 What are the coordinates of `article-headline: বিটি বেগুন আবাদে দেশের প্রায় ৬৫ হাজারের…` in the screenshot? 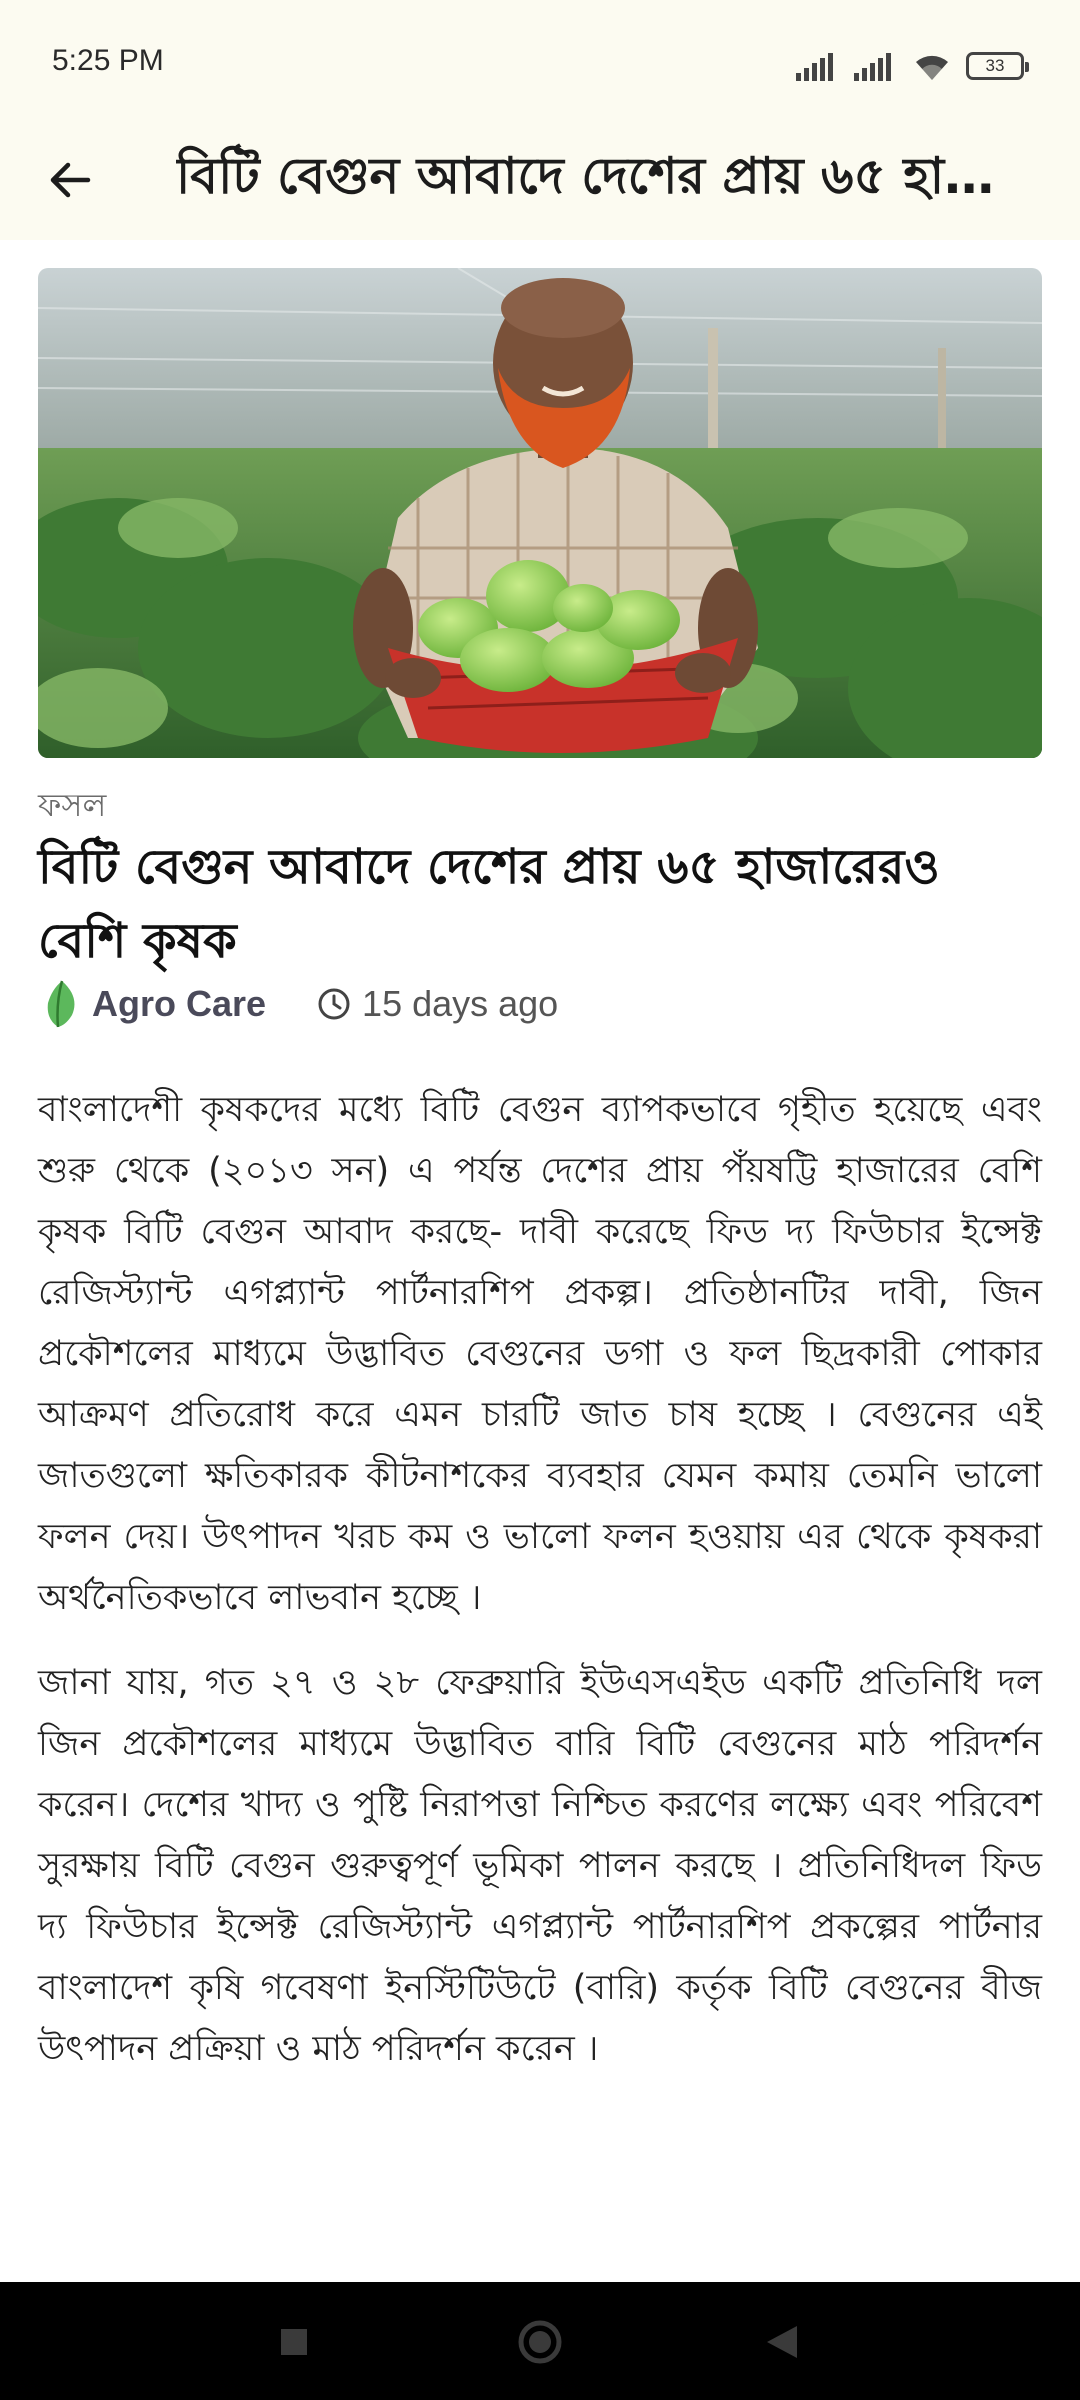 It's located at (489, 904).